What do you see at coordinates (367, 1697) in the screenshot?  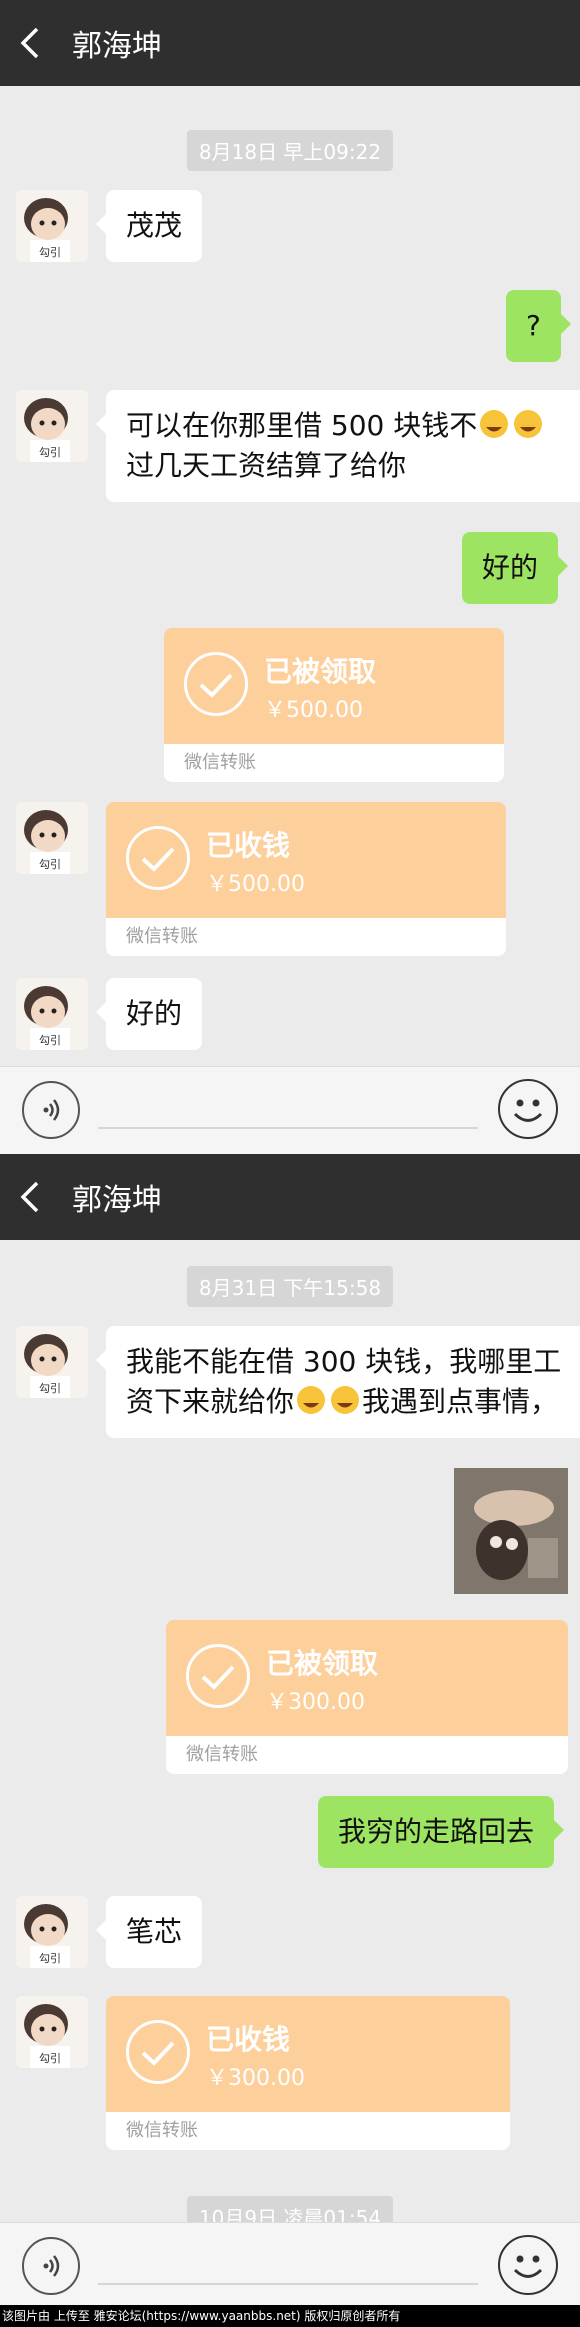 I see `transfer-card-outgoing: 已被领取 ￥300.00 微信转账` at bounding box center [367, 1697].